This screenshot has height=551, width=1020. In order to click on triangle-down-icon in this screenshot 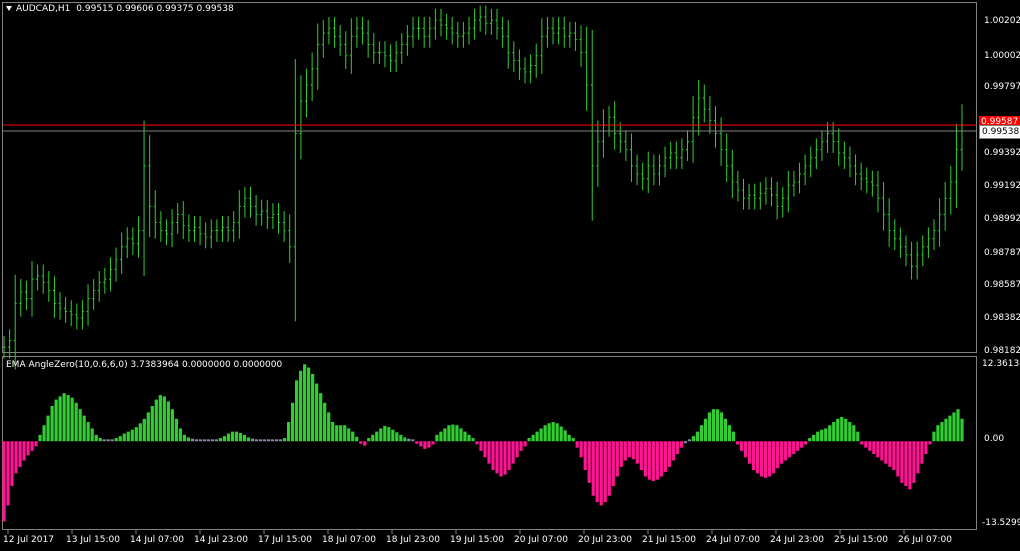, I will do `click(9, 8)`.